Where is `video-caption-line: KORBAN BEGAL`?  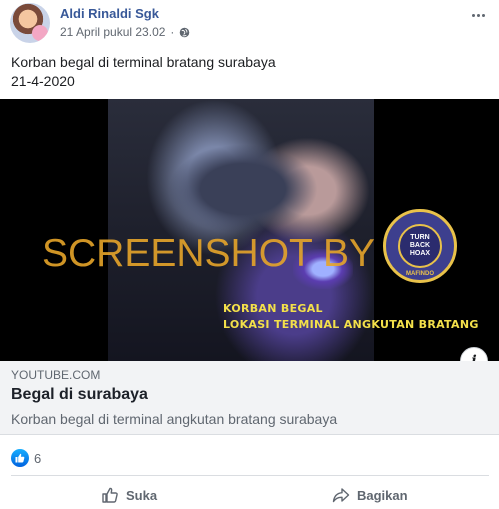
video-caption-line: KORBAN BEGAL is located at coordinates (273, 308).